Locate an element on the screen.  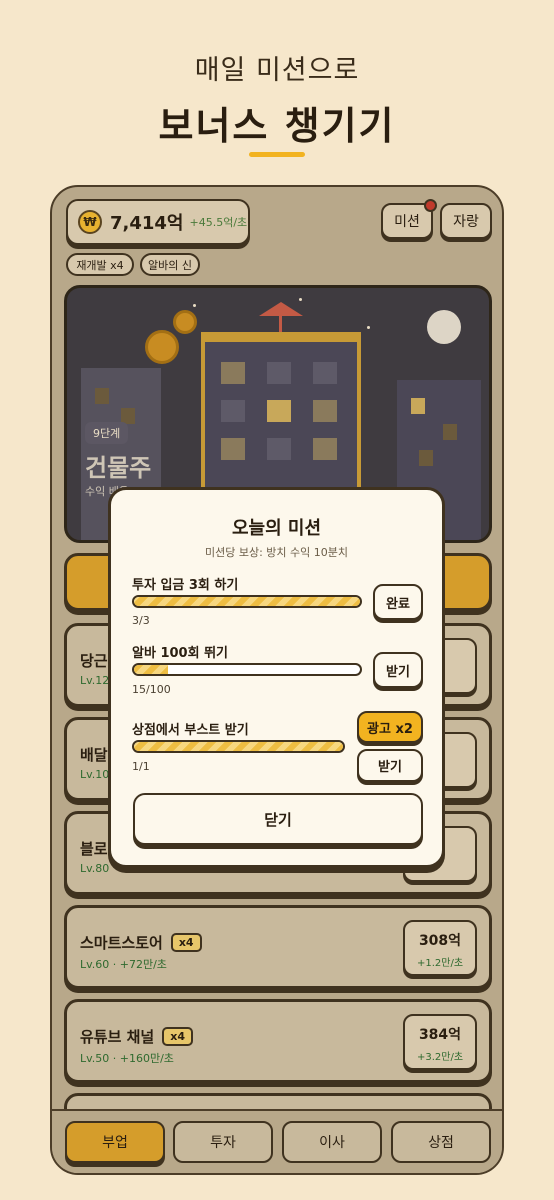
notification-dot is located at coordinates (430, 205).